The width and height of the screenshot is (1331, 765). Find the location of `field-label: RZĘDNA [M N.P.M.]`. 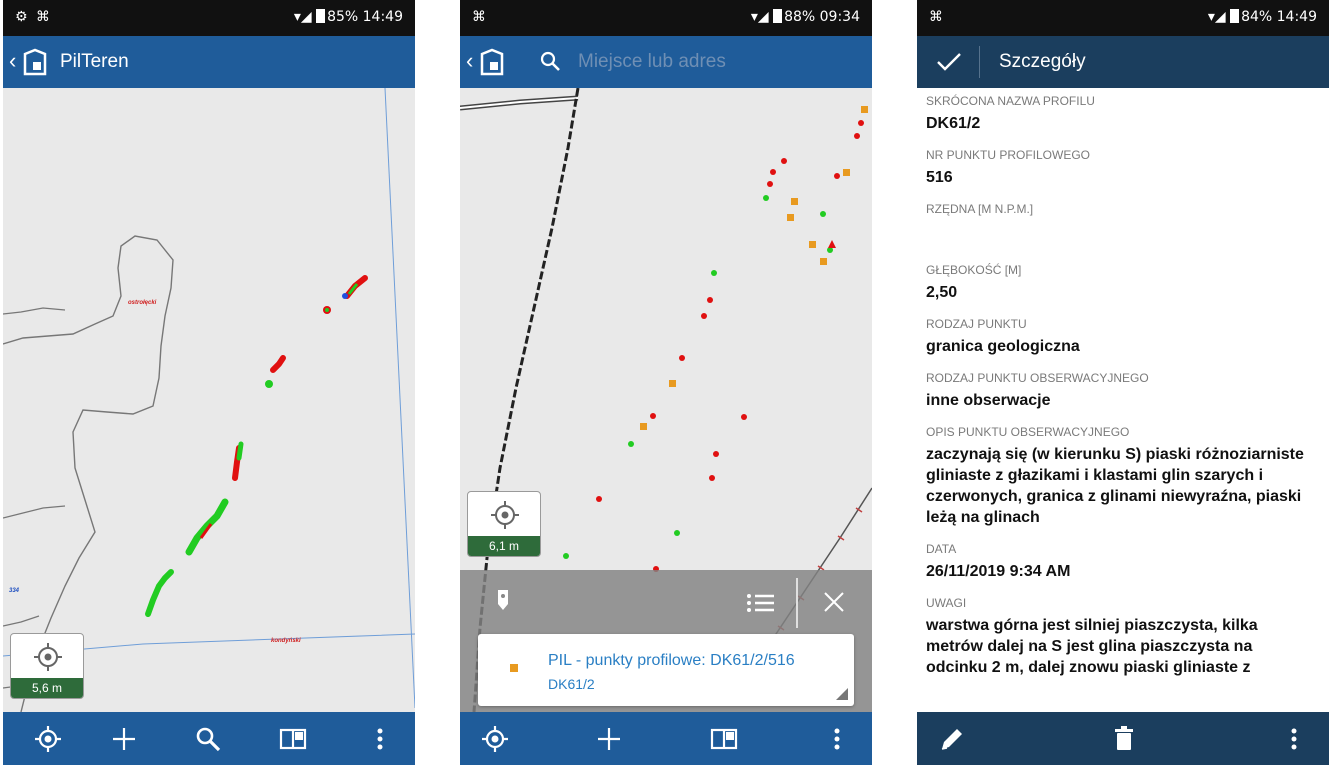

field-label: RZĘDNA [M N.P.M.] is located at coordinates (980, 209).